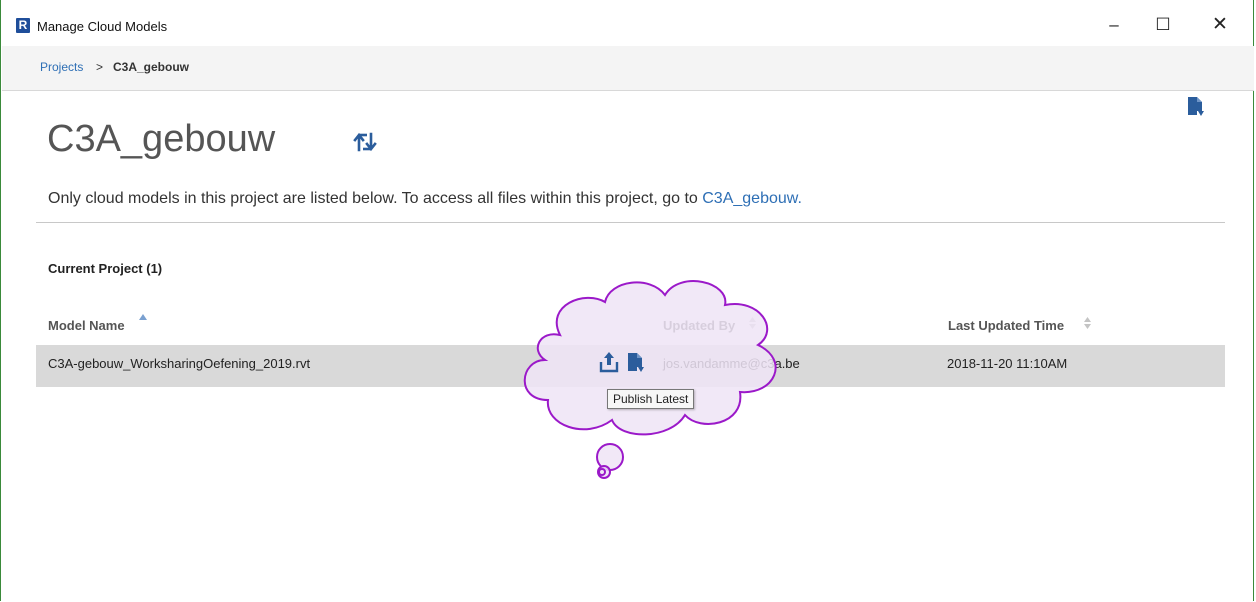  I want to click on divider, so click(630, 222).